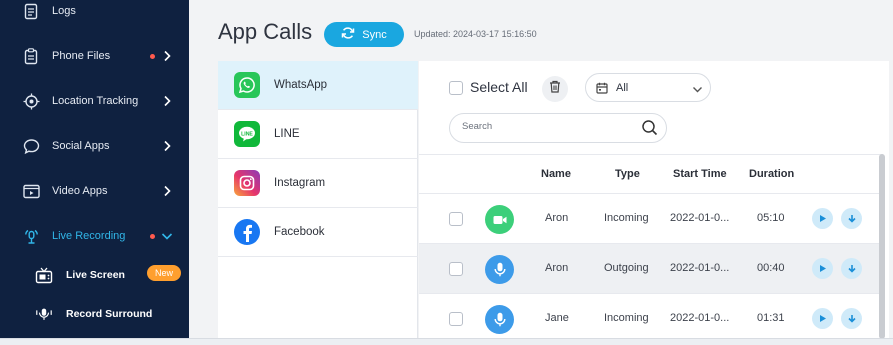 This screenshot has width=893, height=345. What do you see at coordinates (622, 88) in the screenshot?
I see `filter-value: All` at bounding box center [622, 88].